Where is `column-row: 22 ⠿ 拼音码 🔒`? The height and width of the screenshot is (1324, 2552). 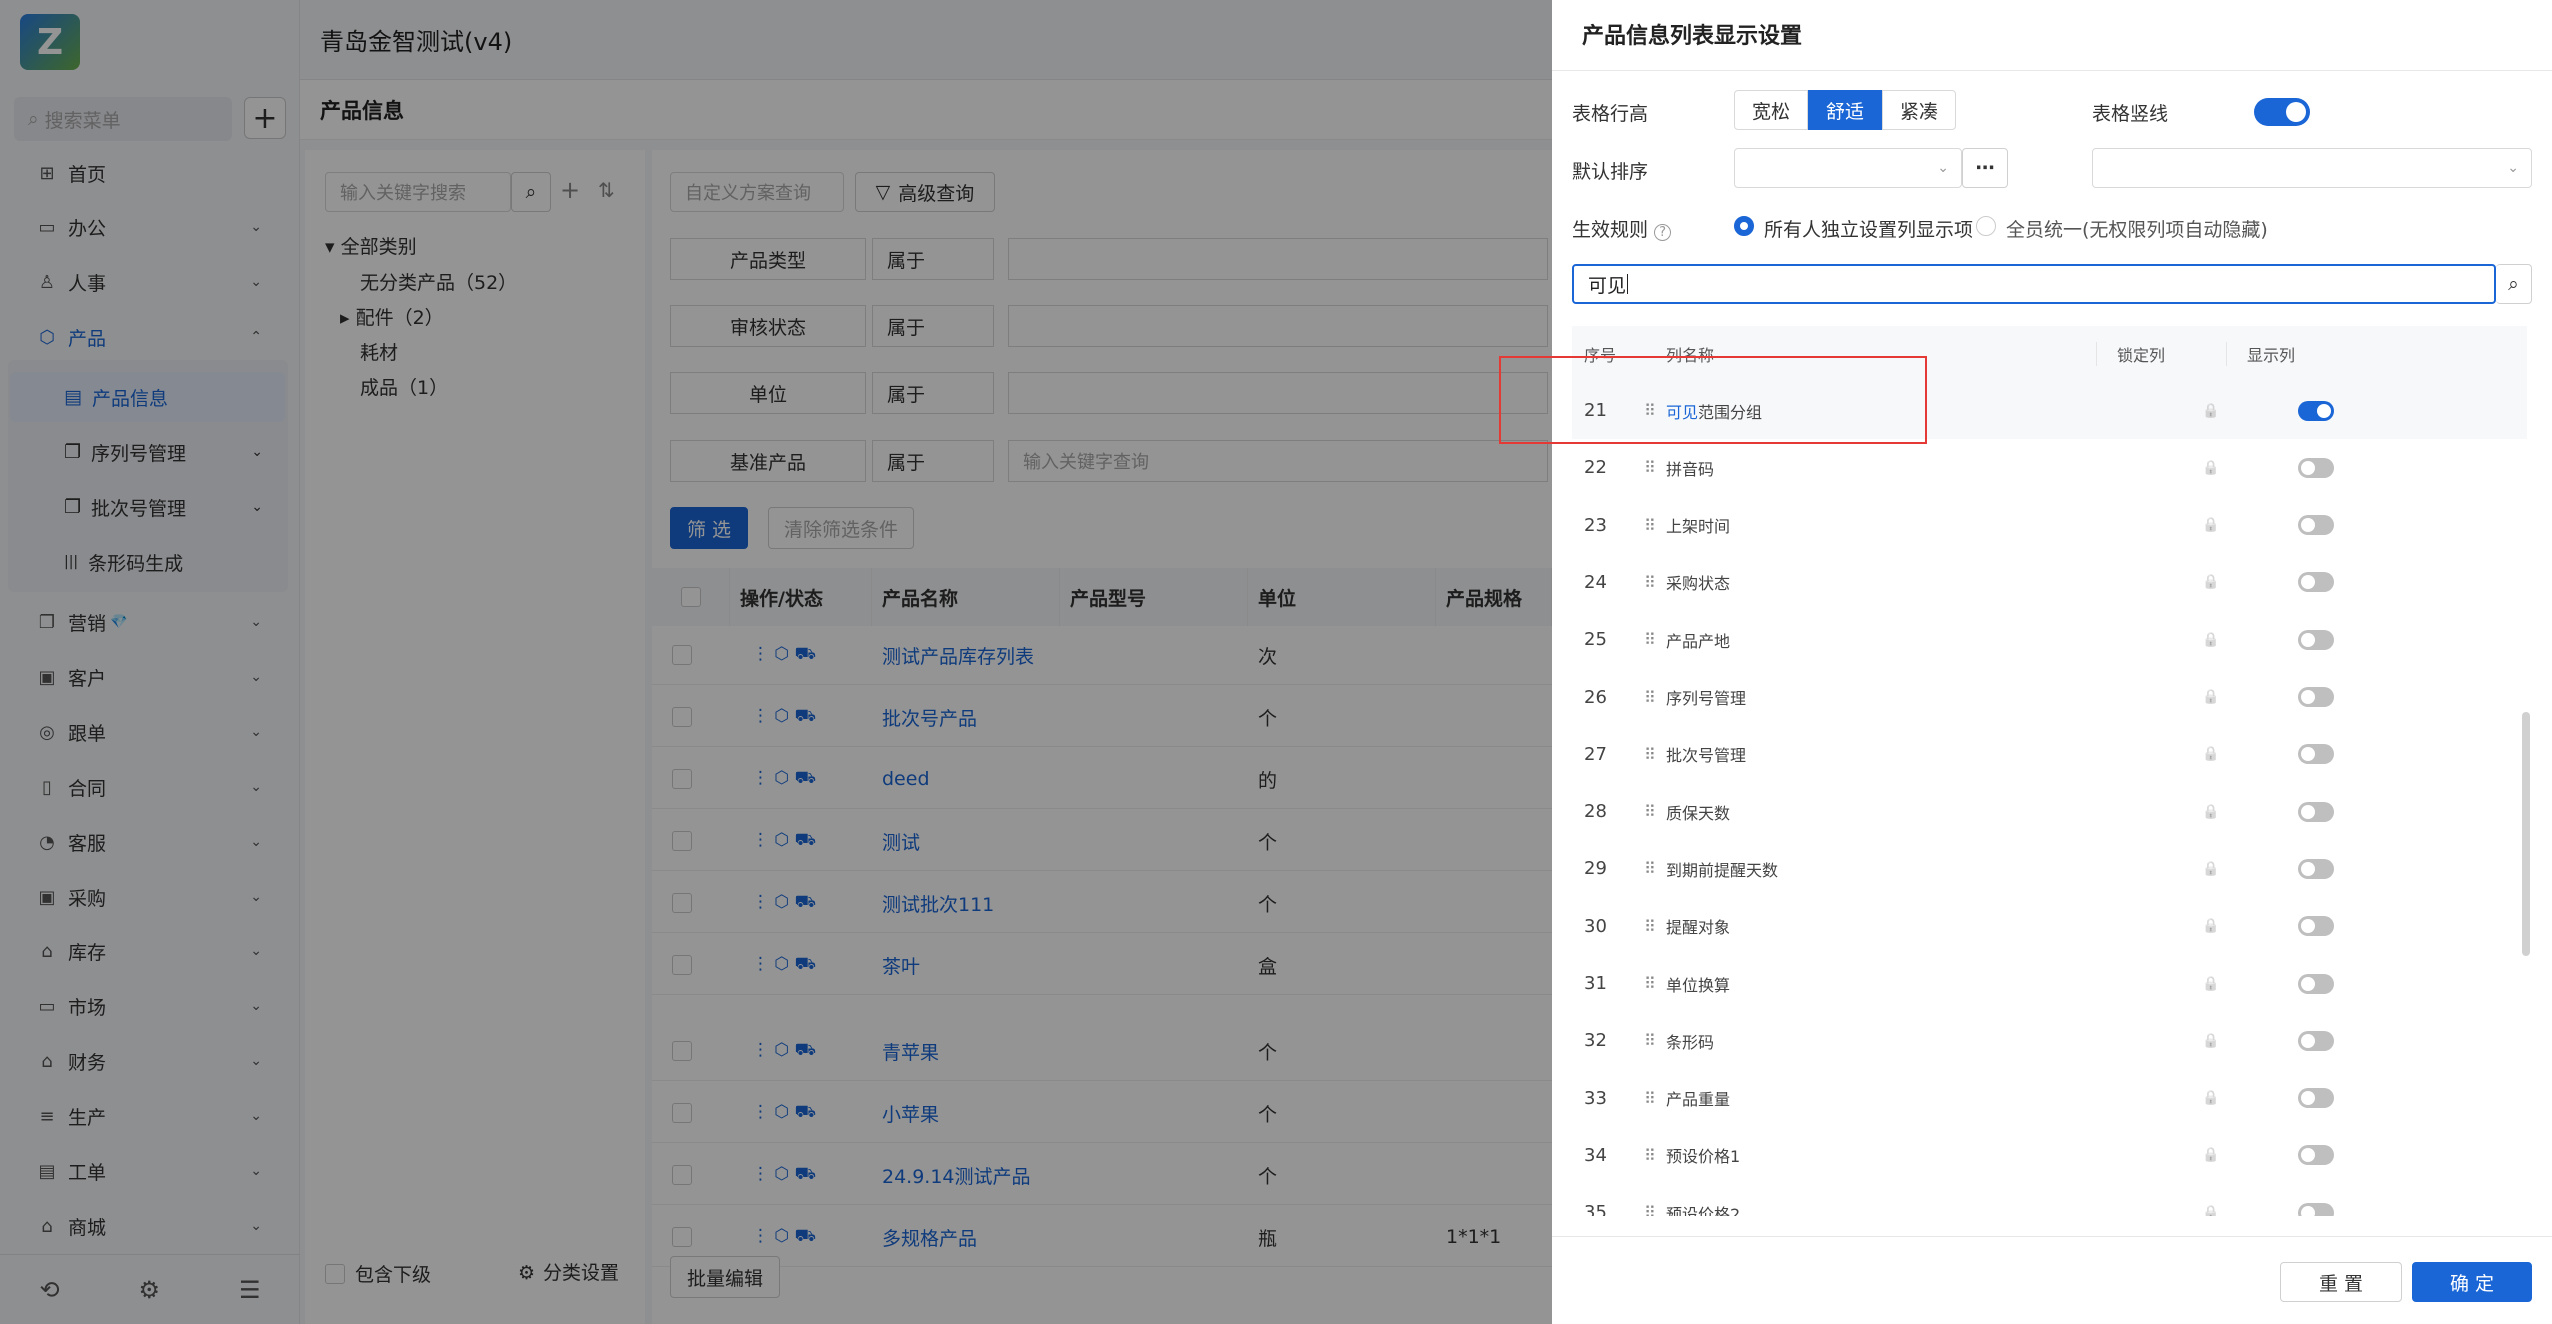 column-row: 22 ⠿ 拼音码 🔒 is located at coordinates (2049, 467).